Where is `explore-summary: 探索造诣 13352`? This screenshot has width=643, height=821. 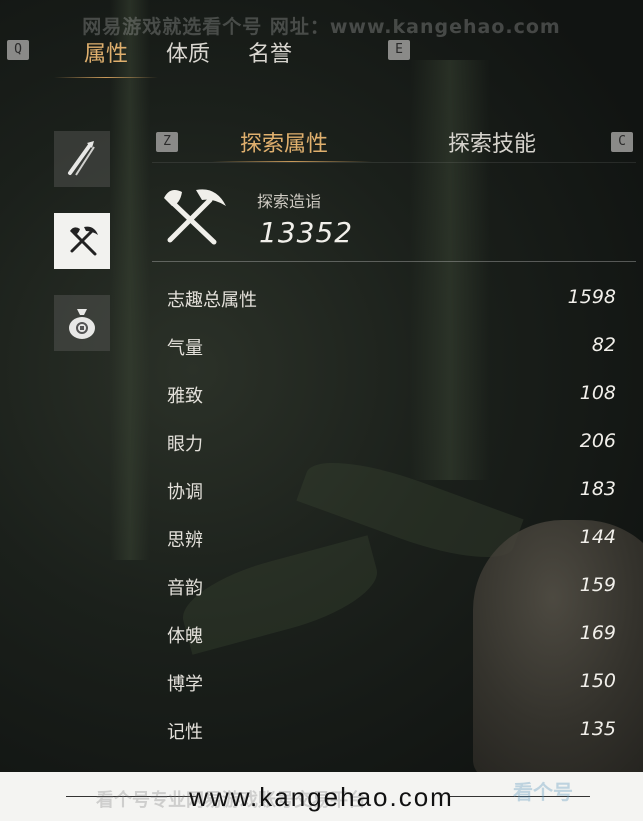
explore-summary: 探索造诣 13352 is located at coordinates (395, 222).